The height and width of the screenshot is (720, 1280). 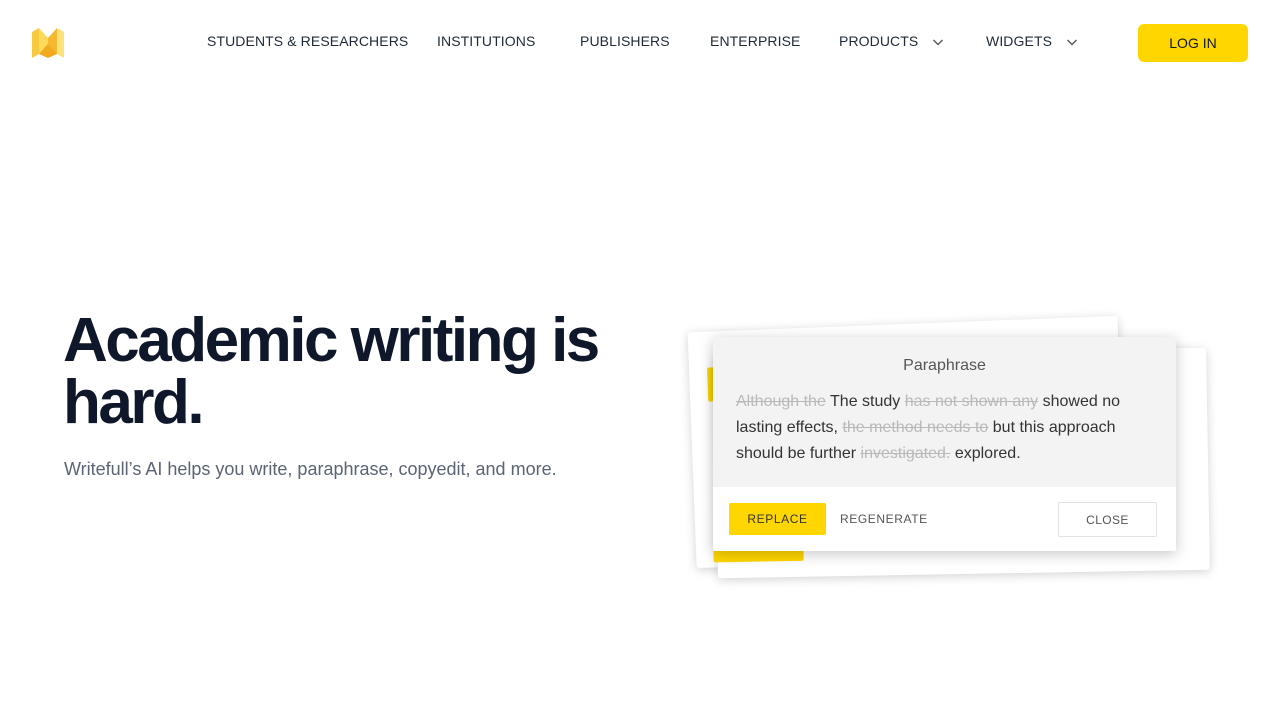 What do you see at coordinates (944, 365) in the screenshot?
I see `paraphrase-heading: Paraphrase` at bounding box center [944, 365].